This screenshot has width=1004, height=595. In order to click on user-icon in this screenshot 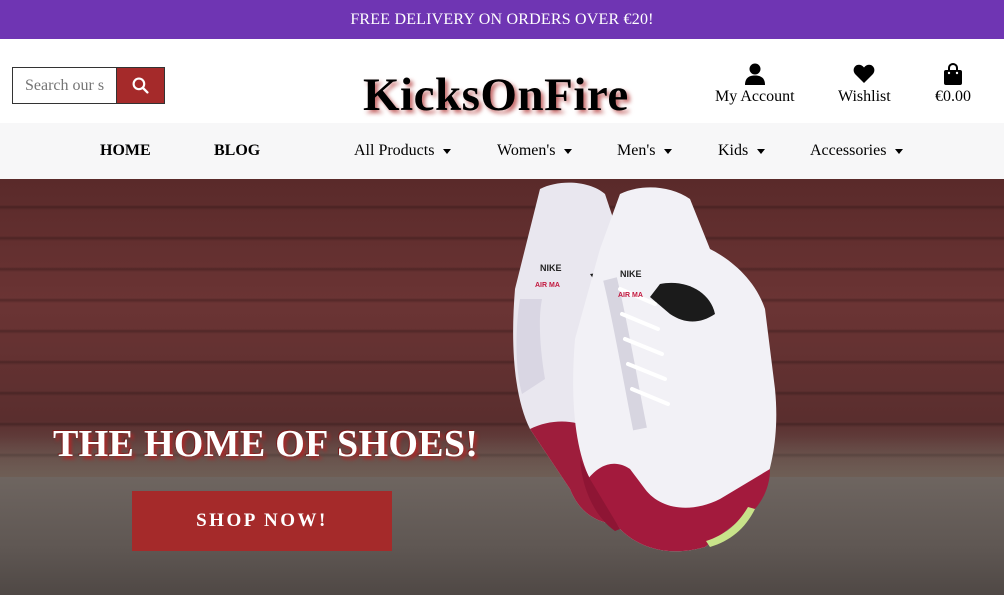, I will do `click(754, 74)`.